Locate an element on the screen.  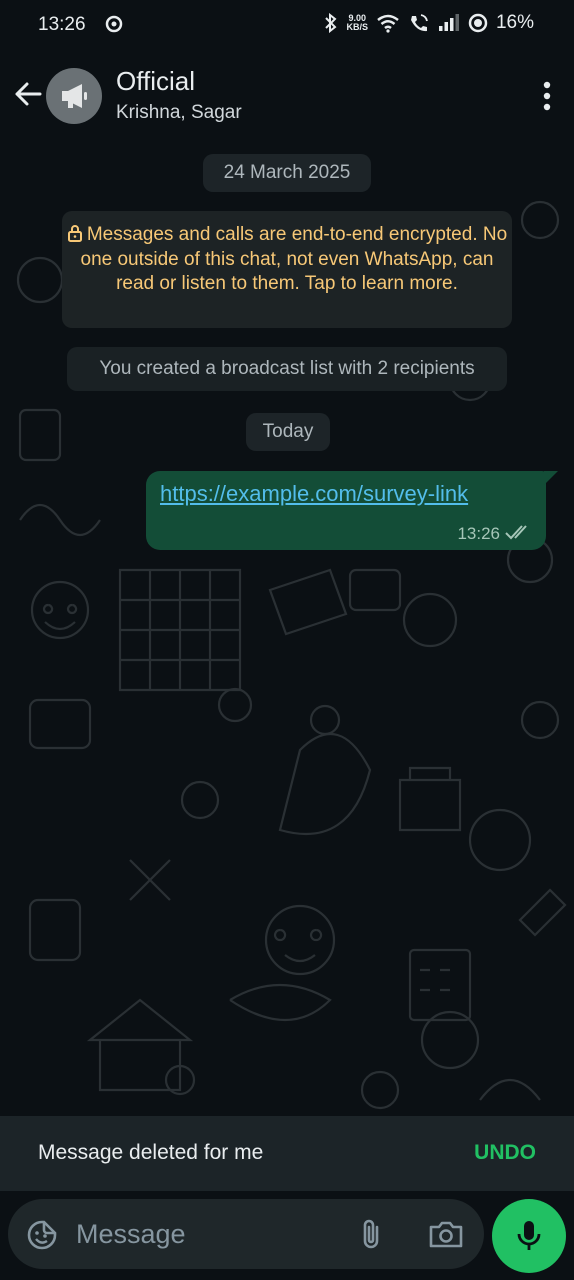
outgoing-message: https://example.com/survey-link 13:26 is located at coordinates (346, 510).